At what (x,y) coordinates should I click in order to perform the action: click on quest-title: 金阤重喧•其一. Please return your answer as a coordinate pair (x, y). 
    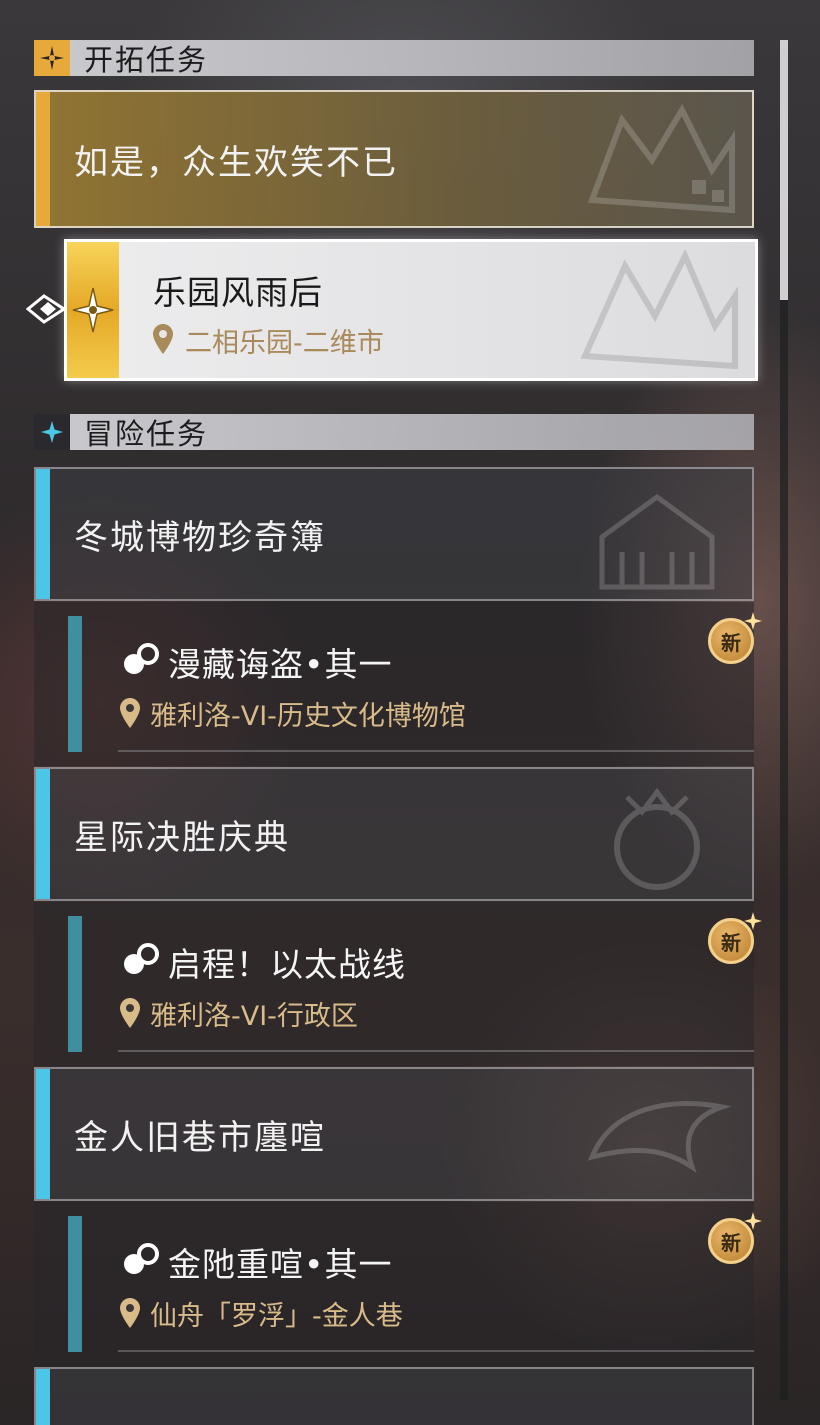
    Looking at the image, I should click on (280, 1264).